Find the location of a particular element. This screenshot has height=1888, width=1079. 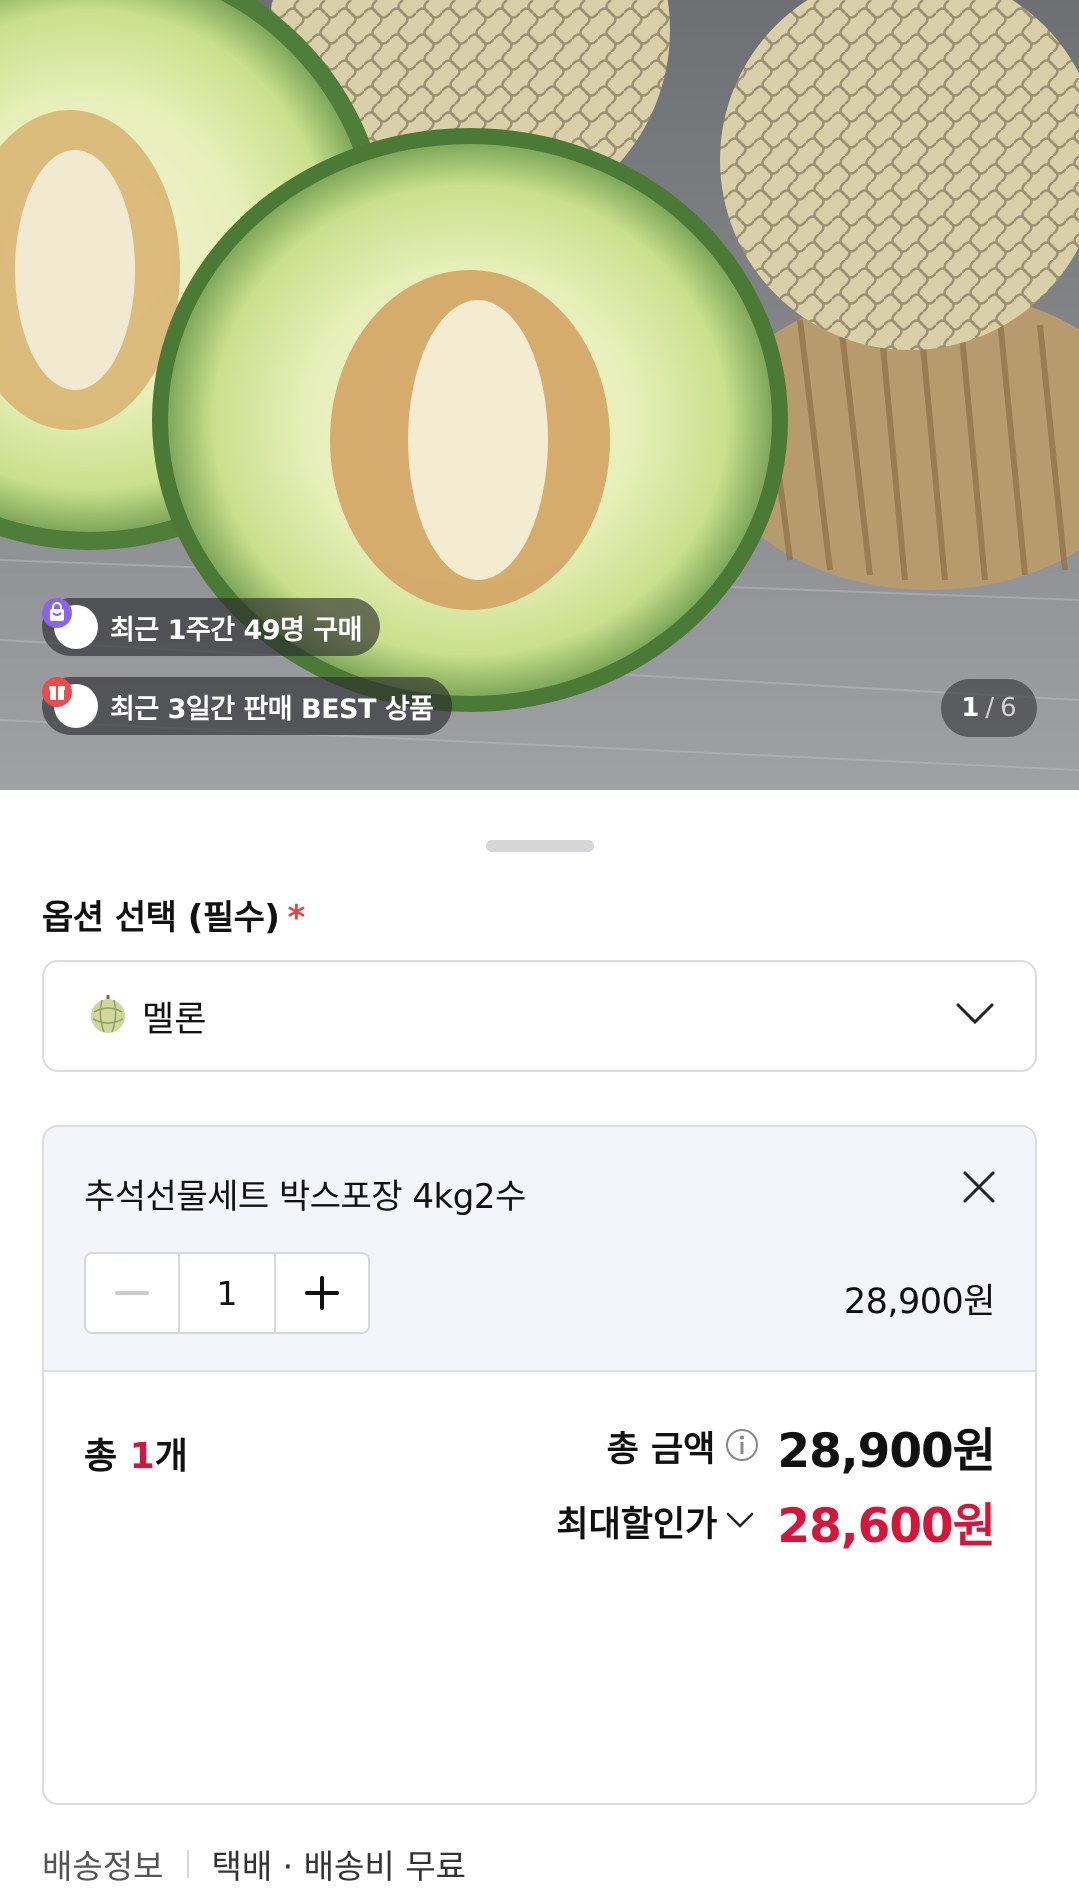

total-count: 총 1개 is located at coordinates (136, 1453).